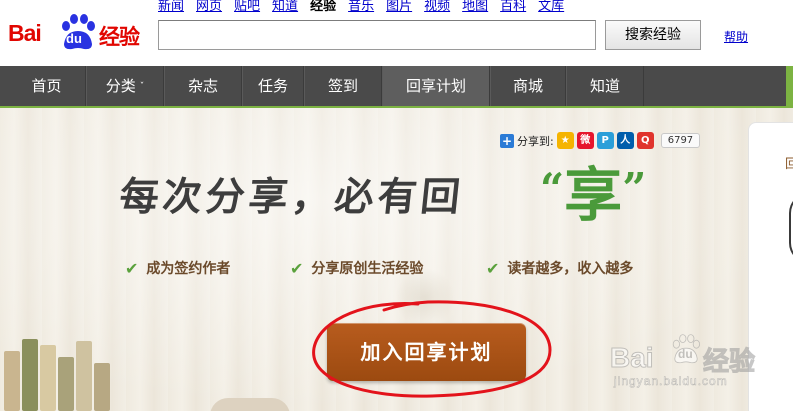  I want to click on help-link: 帮助, so click(736, 36).